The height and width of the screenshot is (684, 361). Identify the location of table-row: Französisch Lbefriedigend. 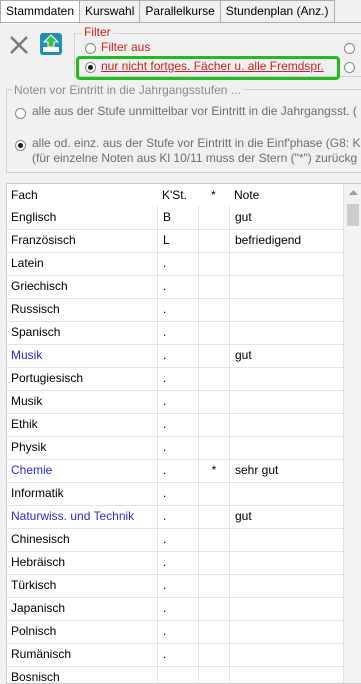
(175, 241).